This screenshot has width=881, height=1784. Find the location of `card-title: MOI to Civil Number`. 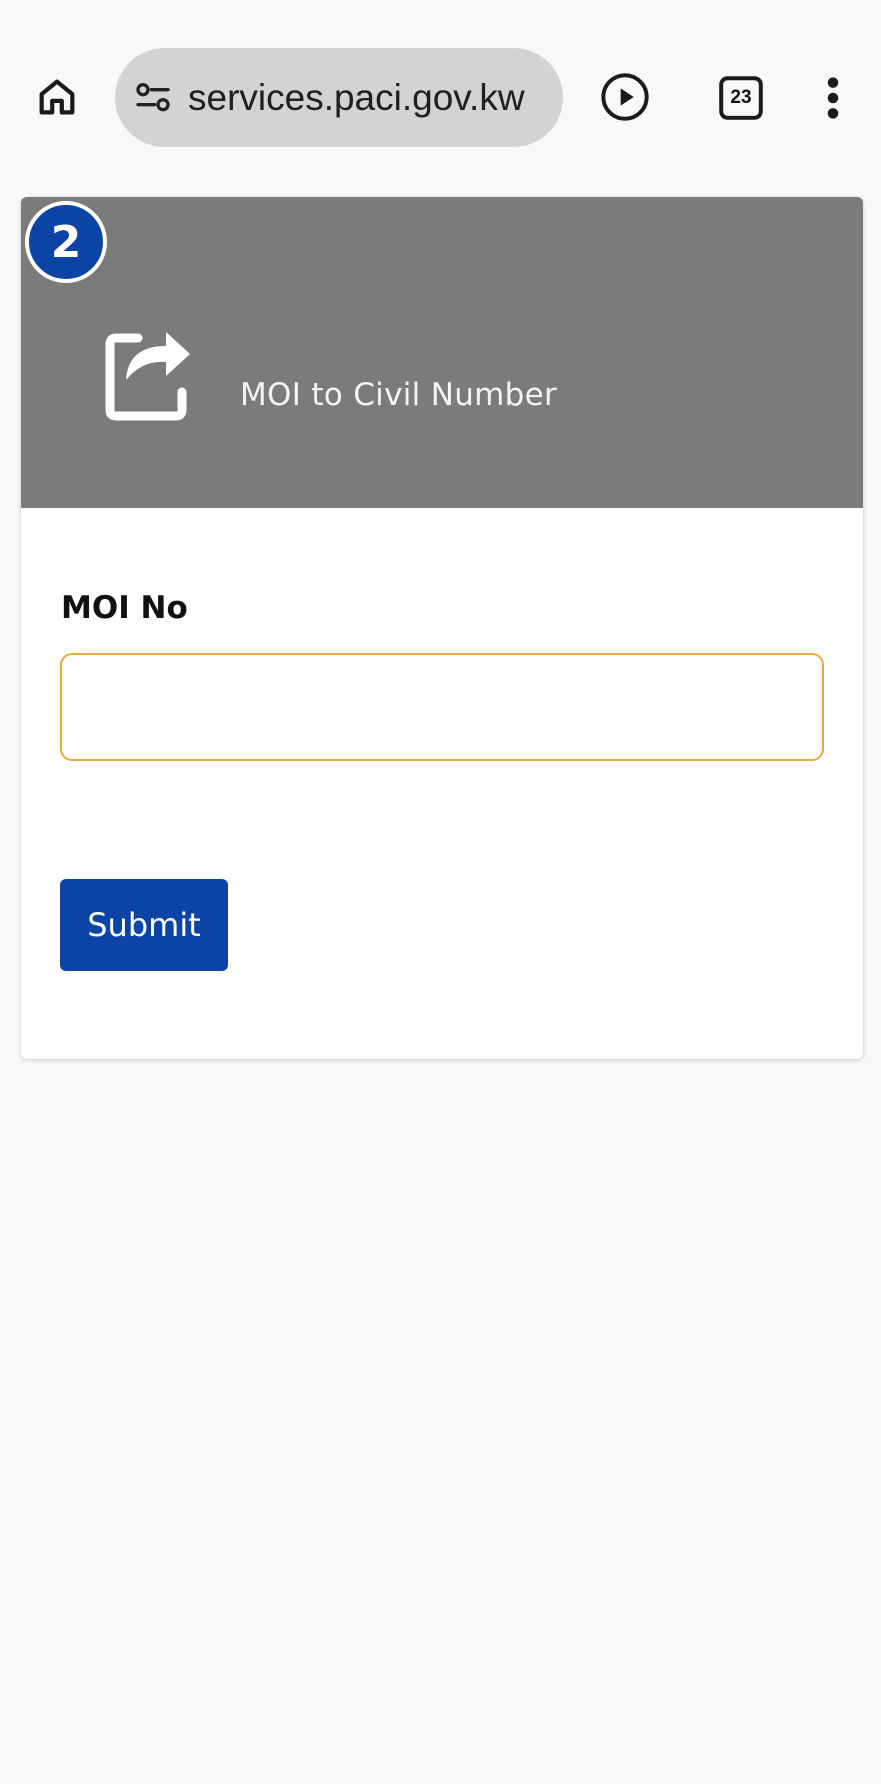

card-title: MOI to Civil Number is located at coordinates (399, 395).